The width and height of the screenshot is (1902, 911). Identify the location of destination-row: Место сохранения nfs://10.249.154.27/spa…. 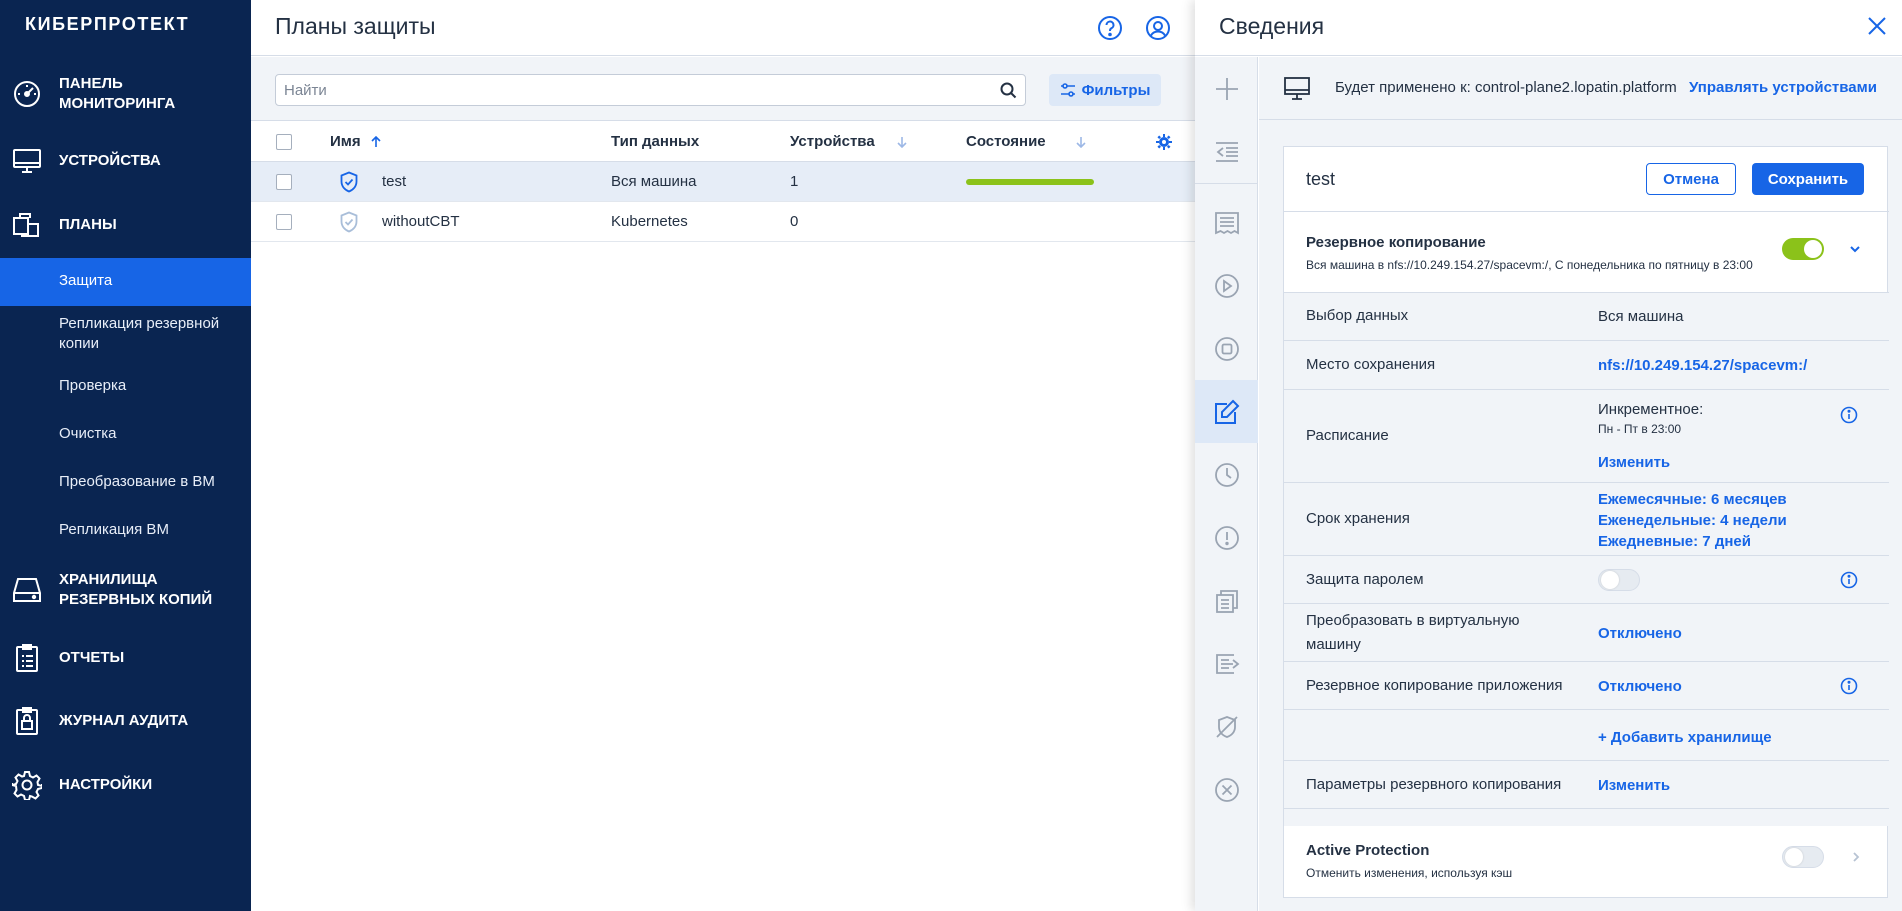
(1586, 365).